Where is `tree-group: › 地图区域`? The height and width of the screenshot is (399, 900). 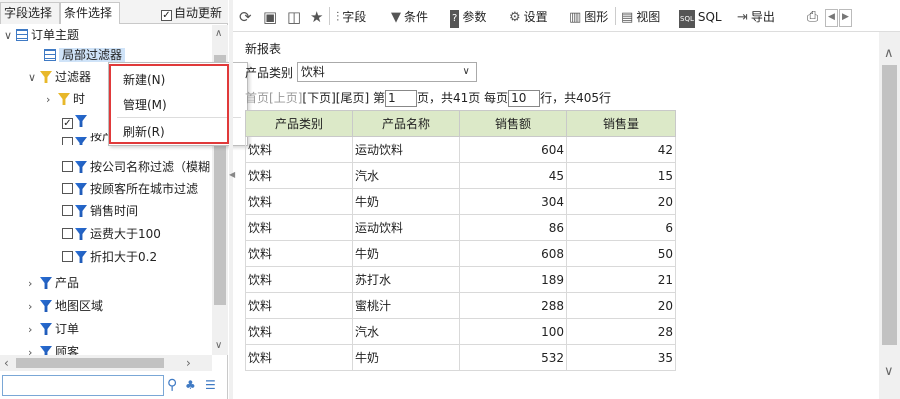
tree-group: › 地图区域 is located at coordinates (65, 306).